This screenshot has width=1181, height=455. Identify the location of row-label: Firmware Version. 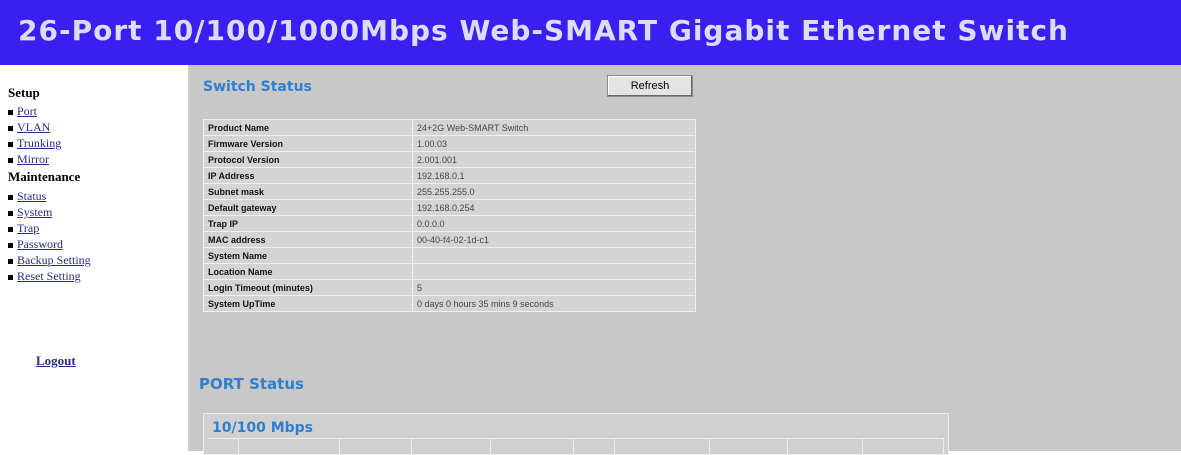
(308, 143).